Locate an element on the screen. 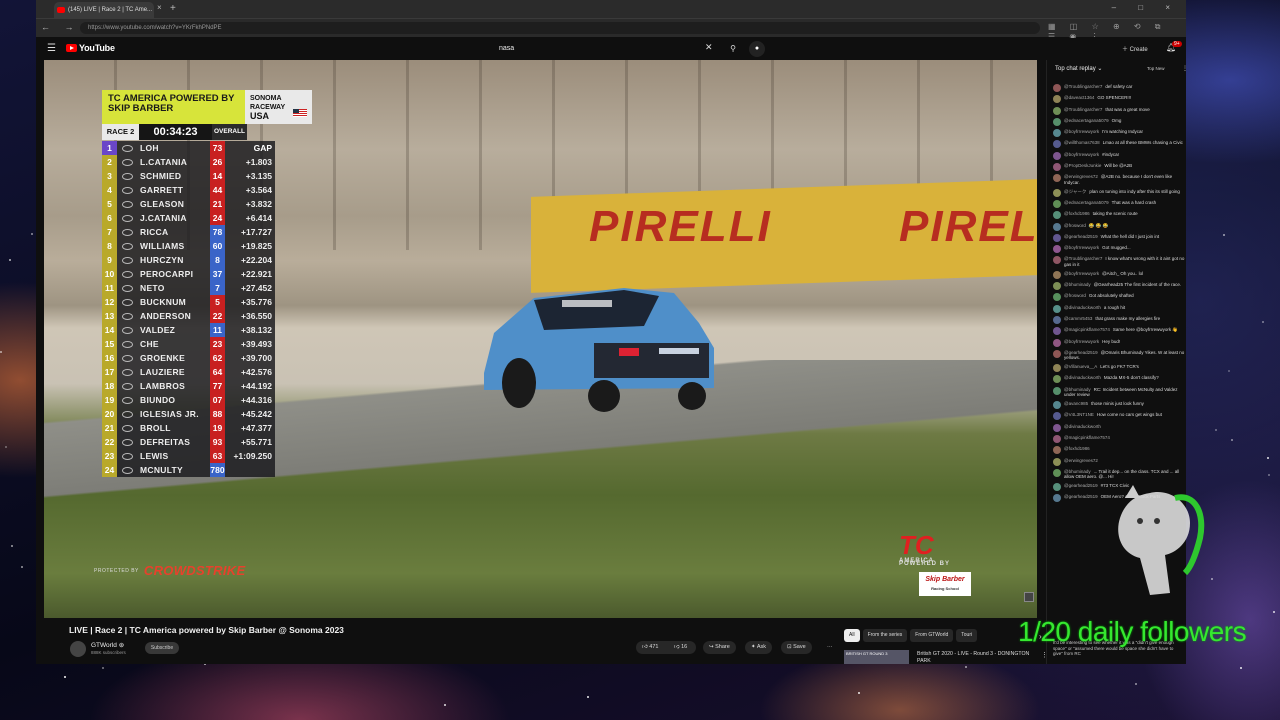 The width and height of the screenshot is (1280, 720). chat-author: @ednacertagana5079 is located at coordinates (1086, 202).